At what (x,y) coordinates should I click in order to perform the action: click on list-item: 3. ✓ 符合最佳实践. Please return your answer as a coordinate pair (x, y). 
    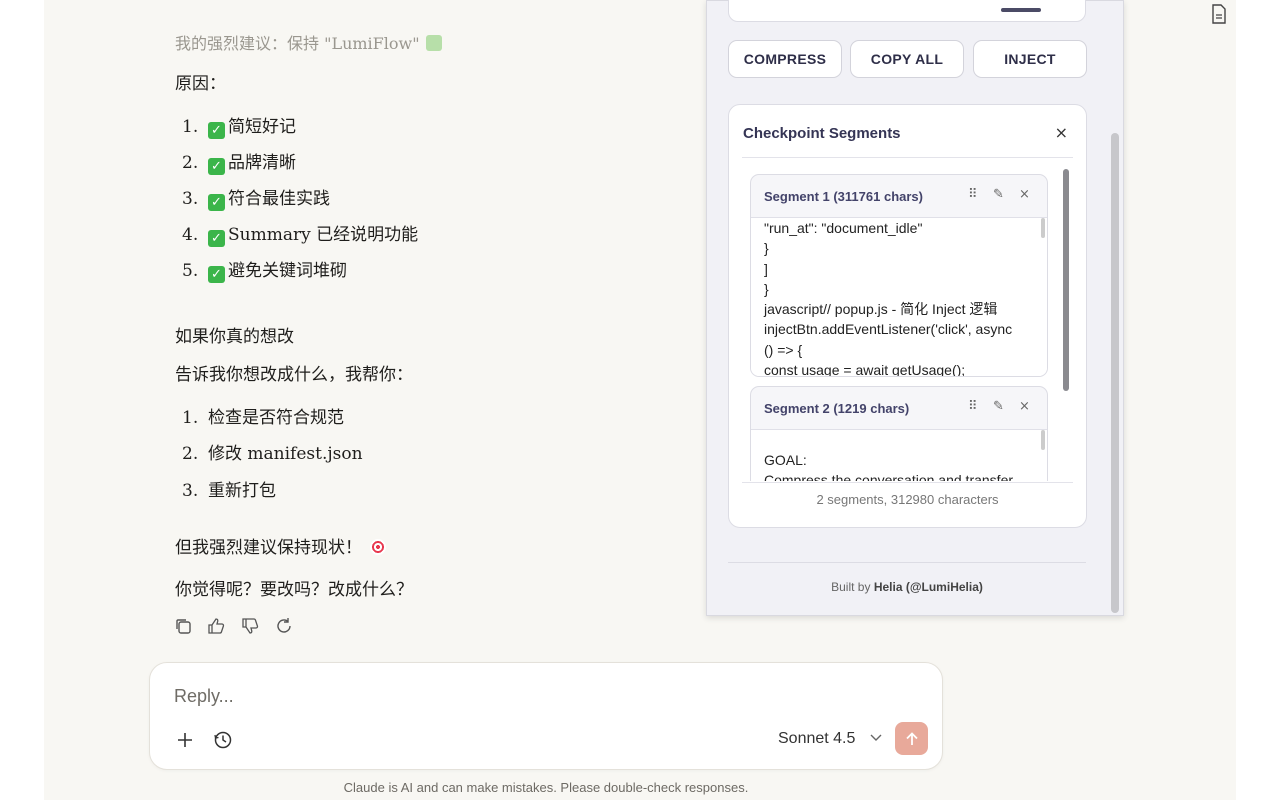
    Looking at the image, I should click on (256, 200).